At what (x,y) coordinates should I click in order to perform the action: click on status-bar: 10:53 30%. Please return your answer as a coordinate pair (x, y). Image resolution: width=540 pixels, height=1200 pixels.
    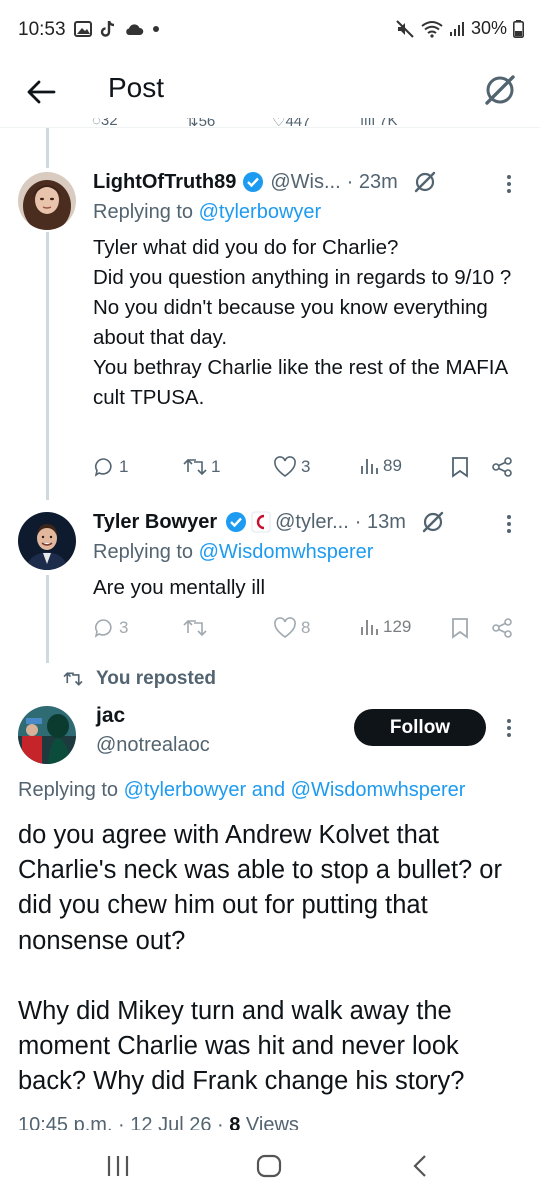
    Looking at the image, I should click on (270, 30).